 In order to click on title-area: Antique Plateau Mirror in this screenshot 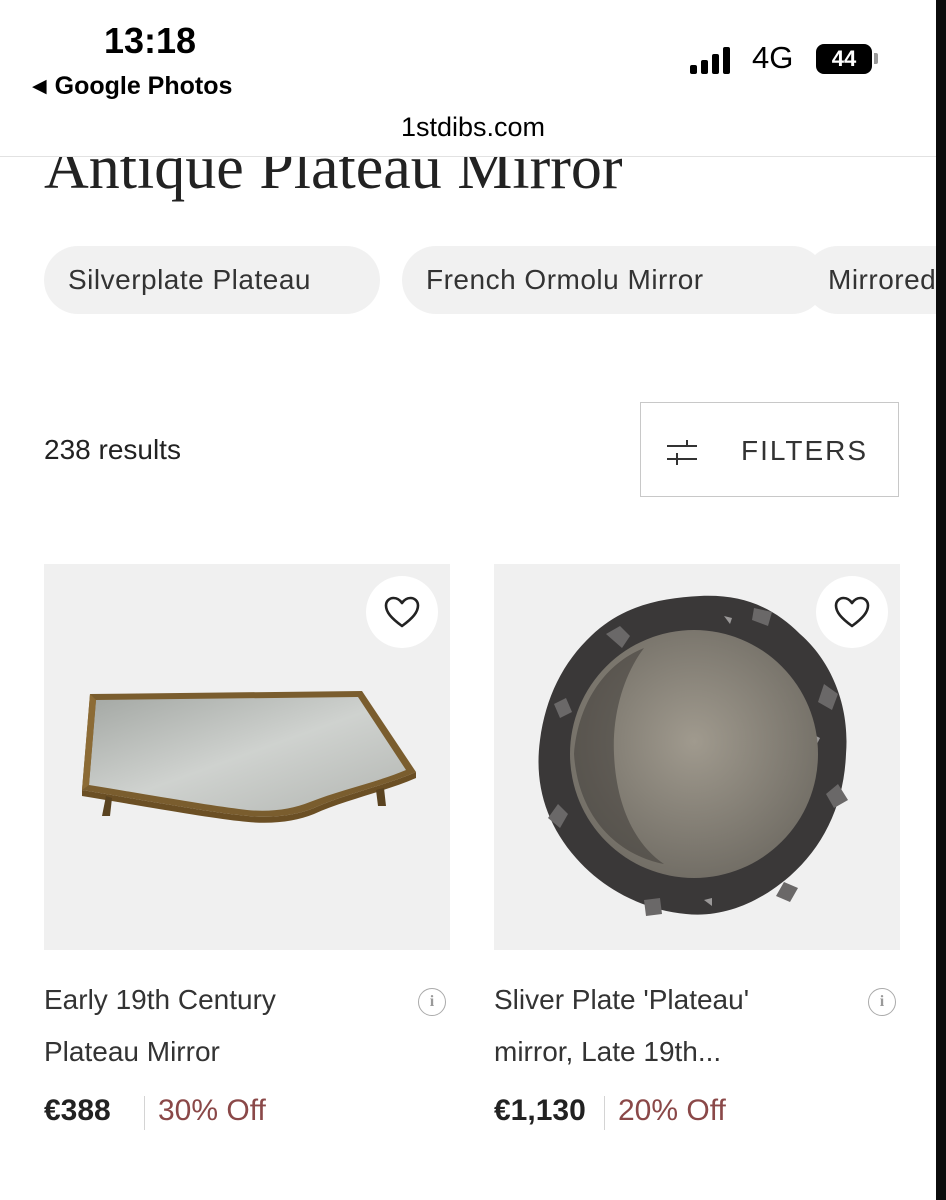, I will do `click(473, 187)`.